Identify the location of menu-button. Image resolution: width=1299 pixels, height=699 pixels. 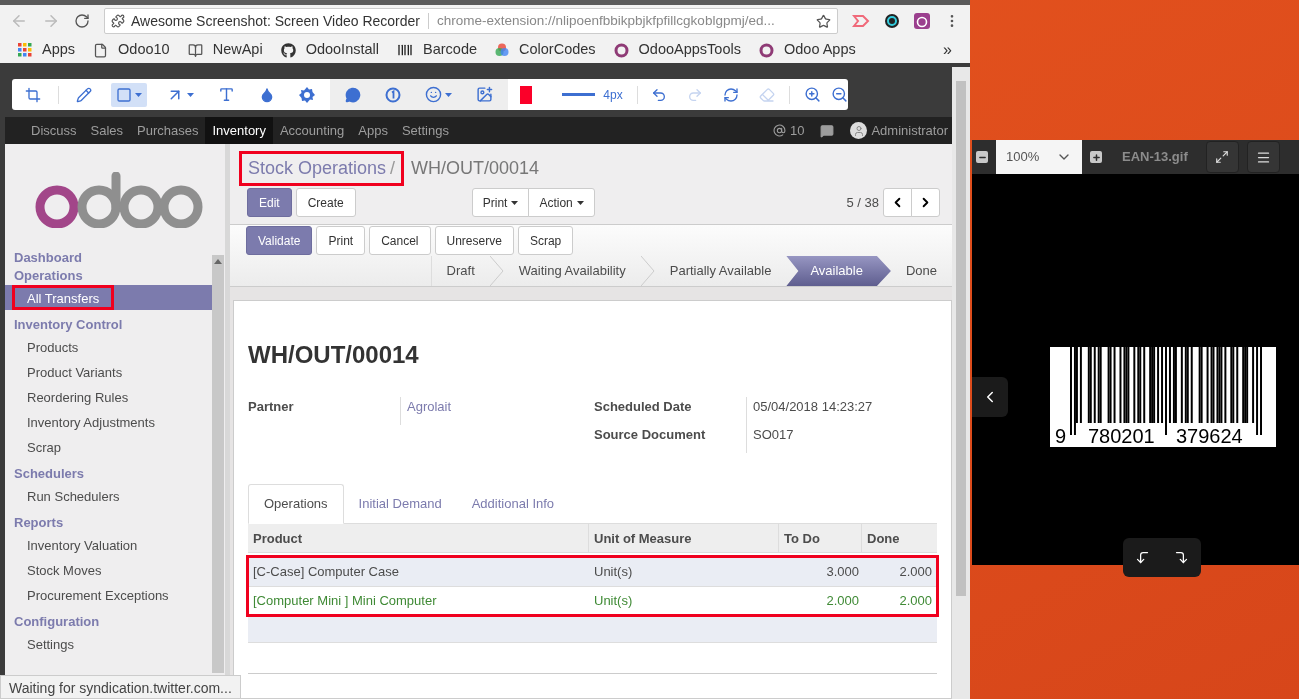
(1263, 157).